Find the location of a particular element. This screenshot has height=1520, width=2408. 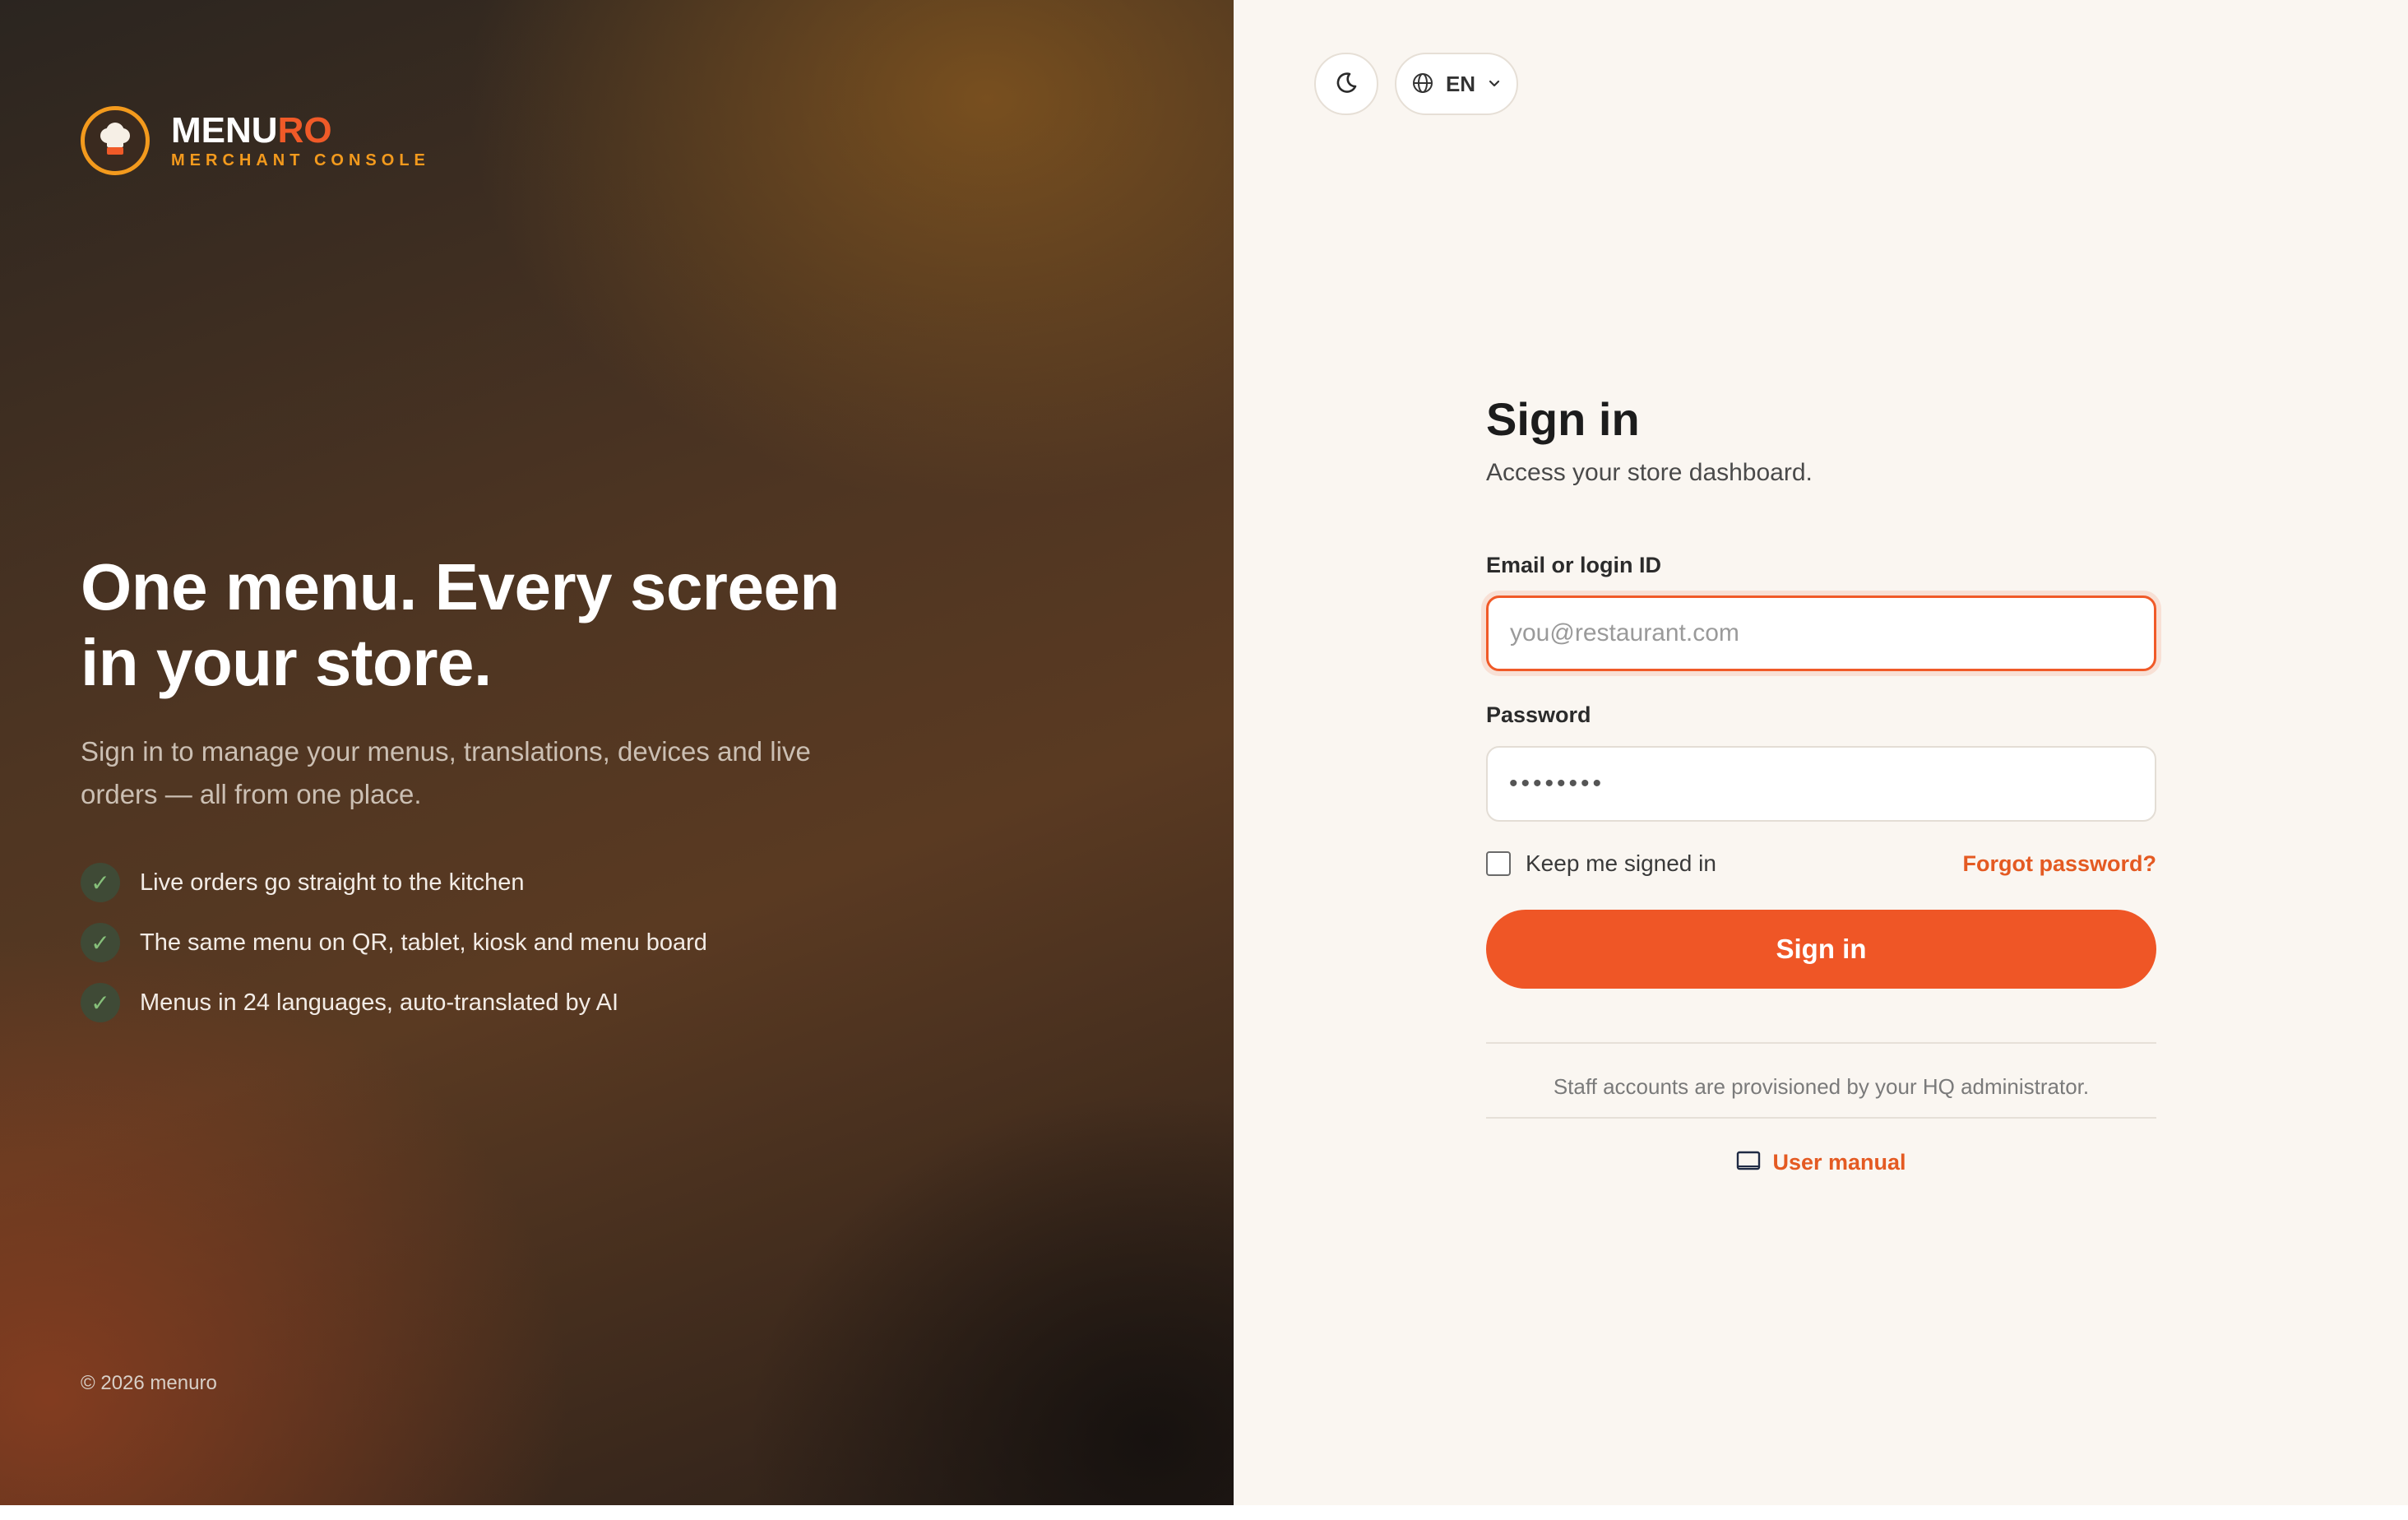

brand-text: MENURO MERCHANT CONSOLE is located at coordinates (300, 139).